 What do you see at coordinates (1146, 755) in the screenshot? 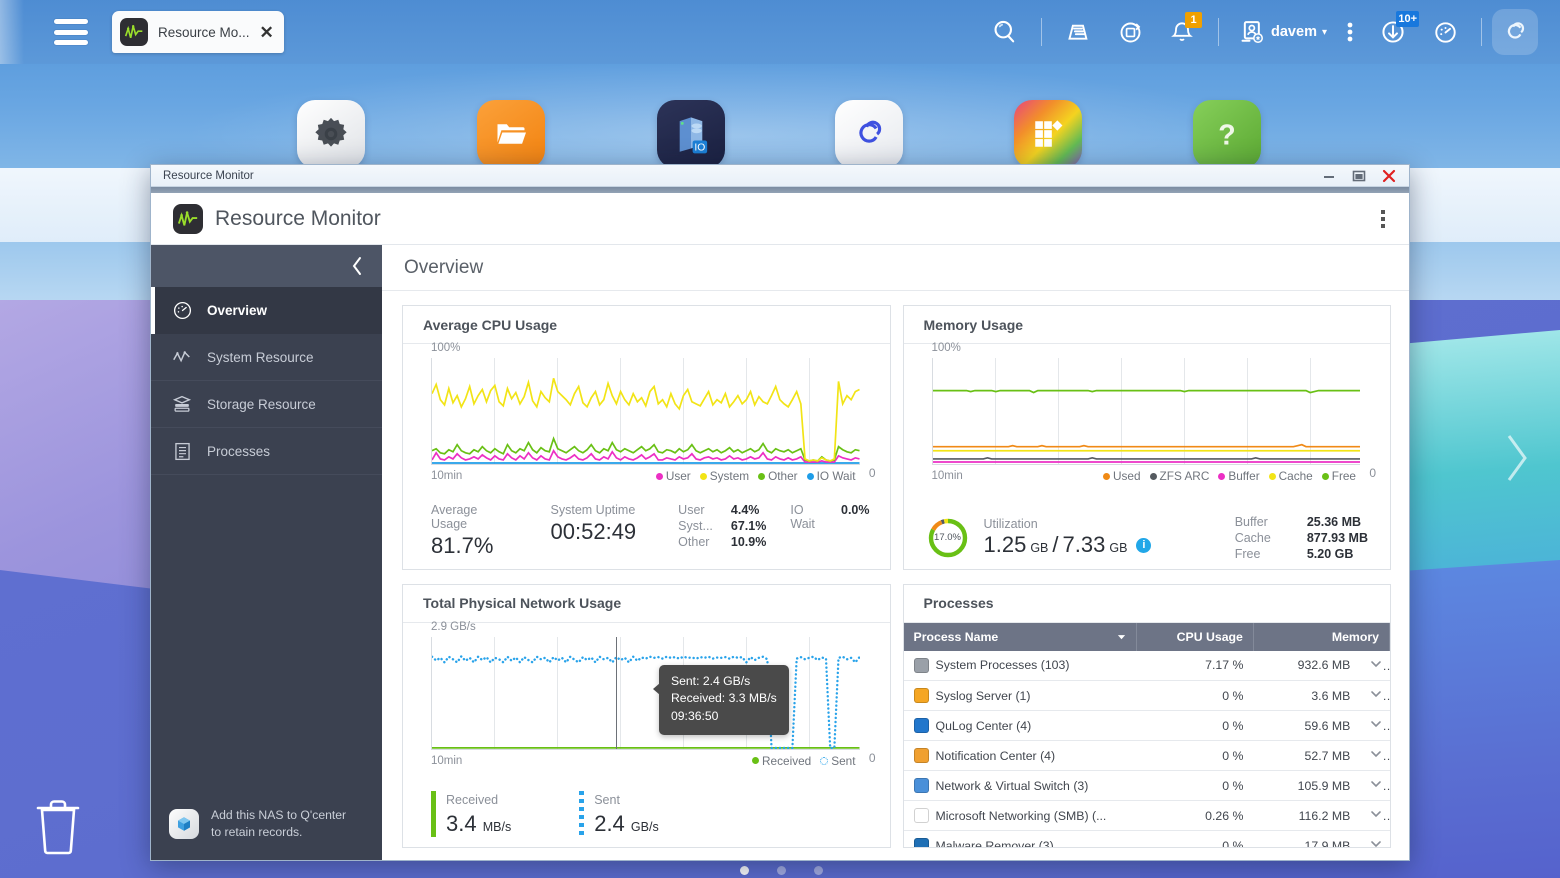
I see `table-row: Notification Center (4) 0 % 52.7 MB` at bounding box center [1146, 755].